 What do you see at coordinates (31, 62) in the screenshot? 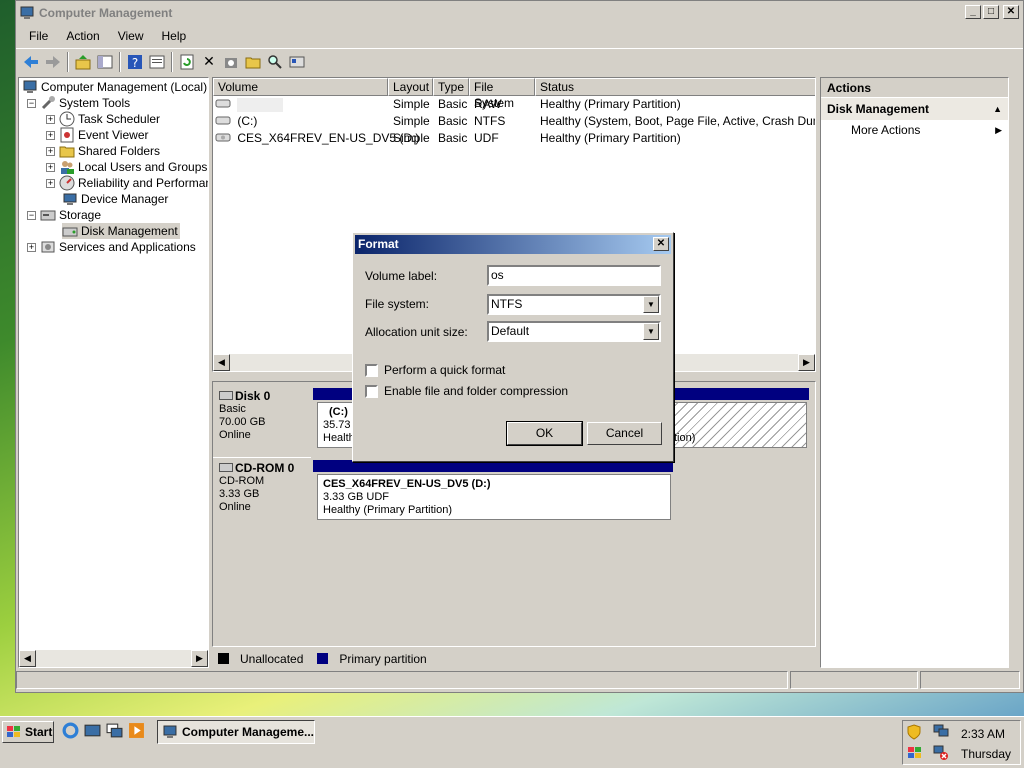
I see `back-icon` at bounding box center [31, 62].